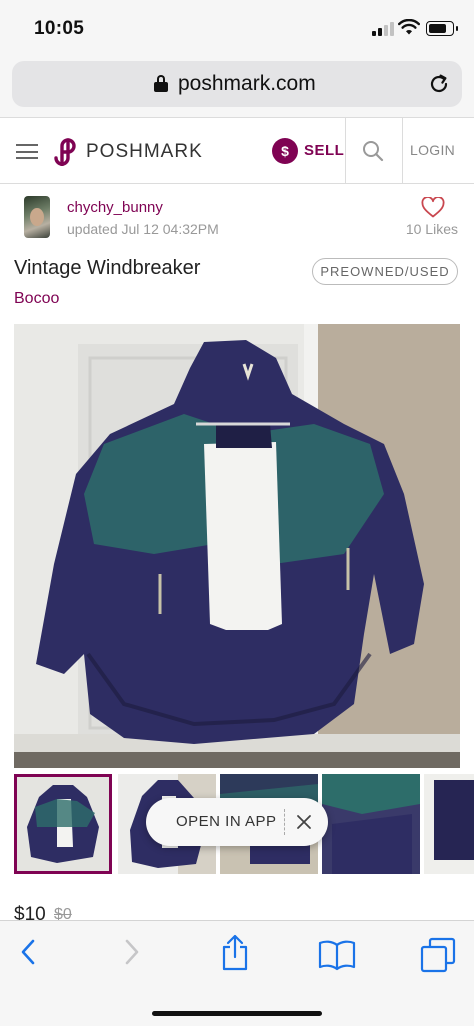 This screenshot has height=1026, width=474. Describe the element at coordinates (433, 207) in the screenshot. I see `heart-icon` at that location.